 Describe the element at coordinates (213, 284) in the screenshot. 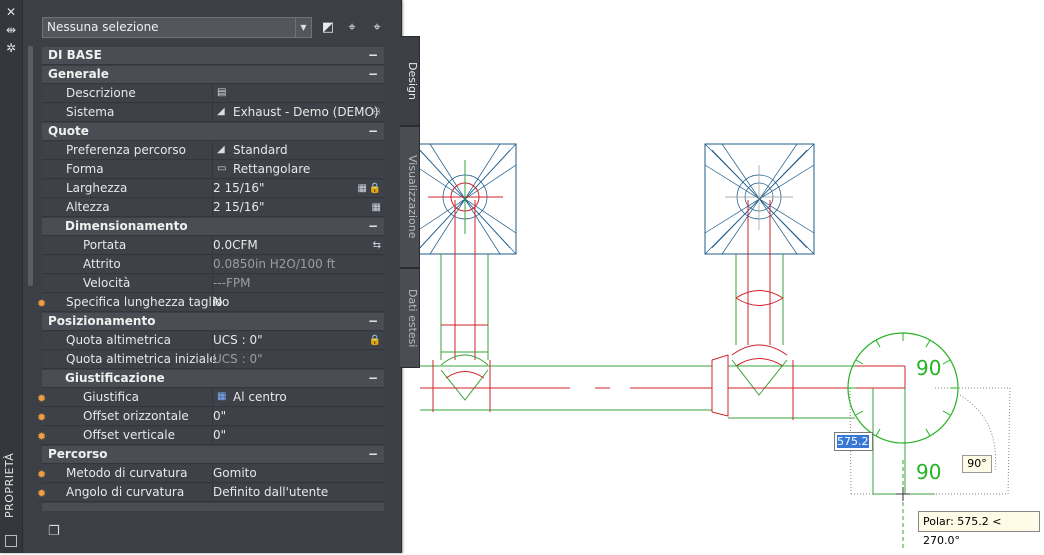

I see `prop-row-velocita: Velocità ---FPM` at that location.